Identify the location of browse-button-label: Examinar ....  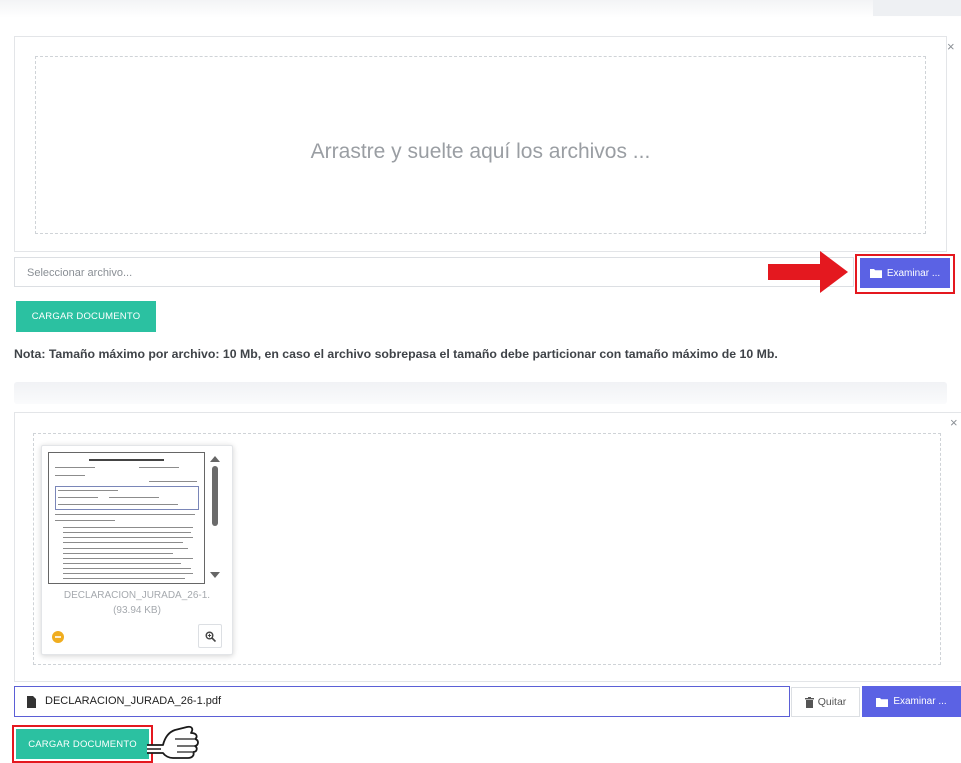
(913, 273).